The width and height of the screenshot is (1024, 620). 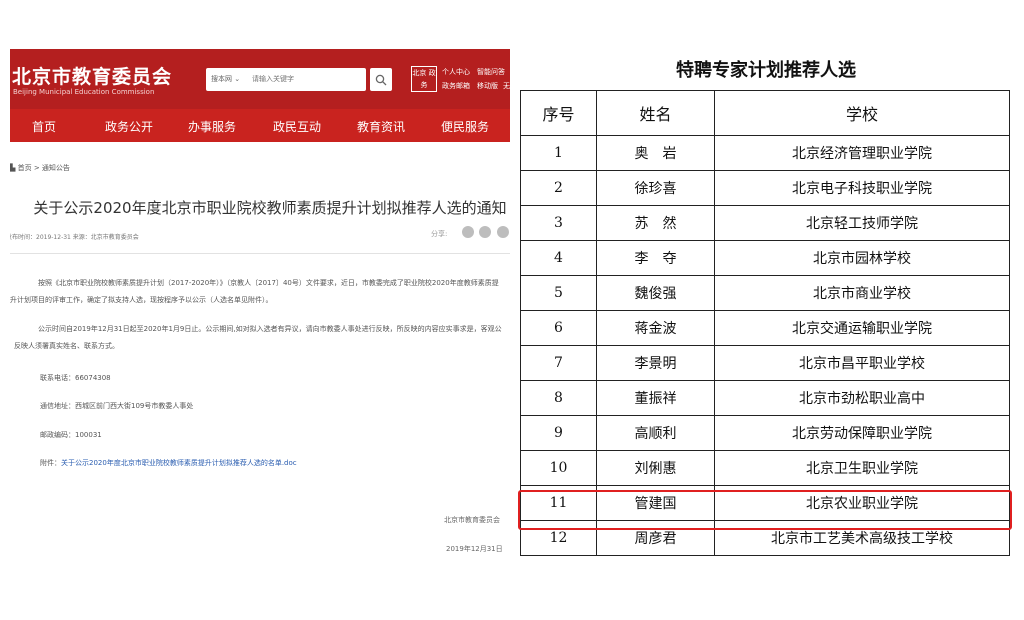 I want to click on search-scope-select: 搜本网 ⌄, so click(x=225, y=79).